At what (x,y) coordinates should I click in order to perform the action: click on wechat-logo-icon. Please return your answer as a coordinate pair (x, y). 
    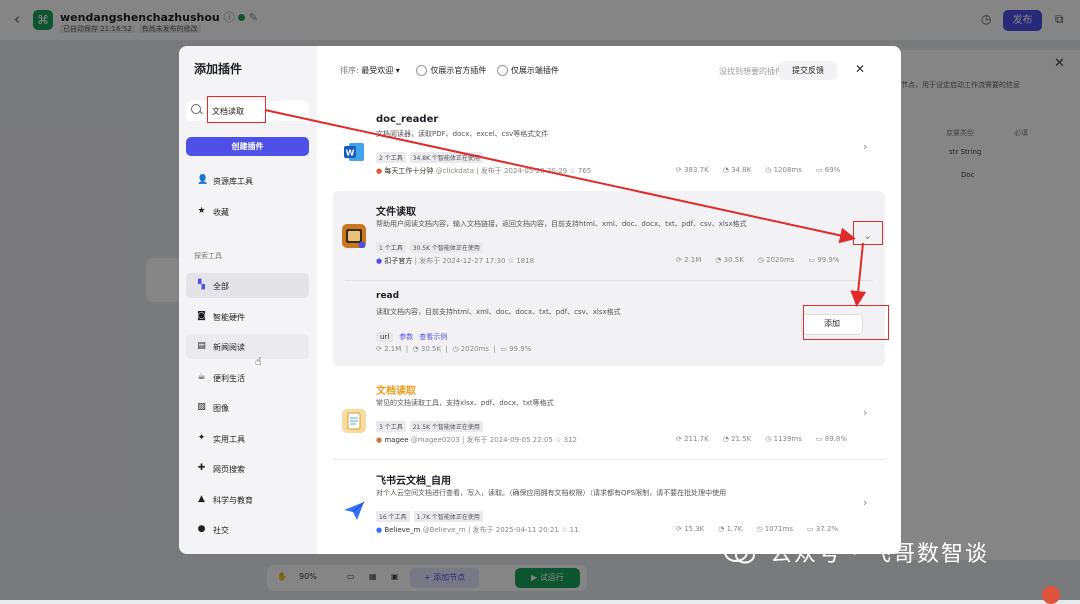
    Looking at the image, I should click on (739, 553).